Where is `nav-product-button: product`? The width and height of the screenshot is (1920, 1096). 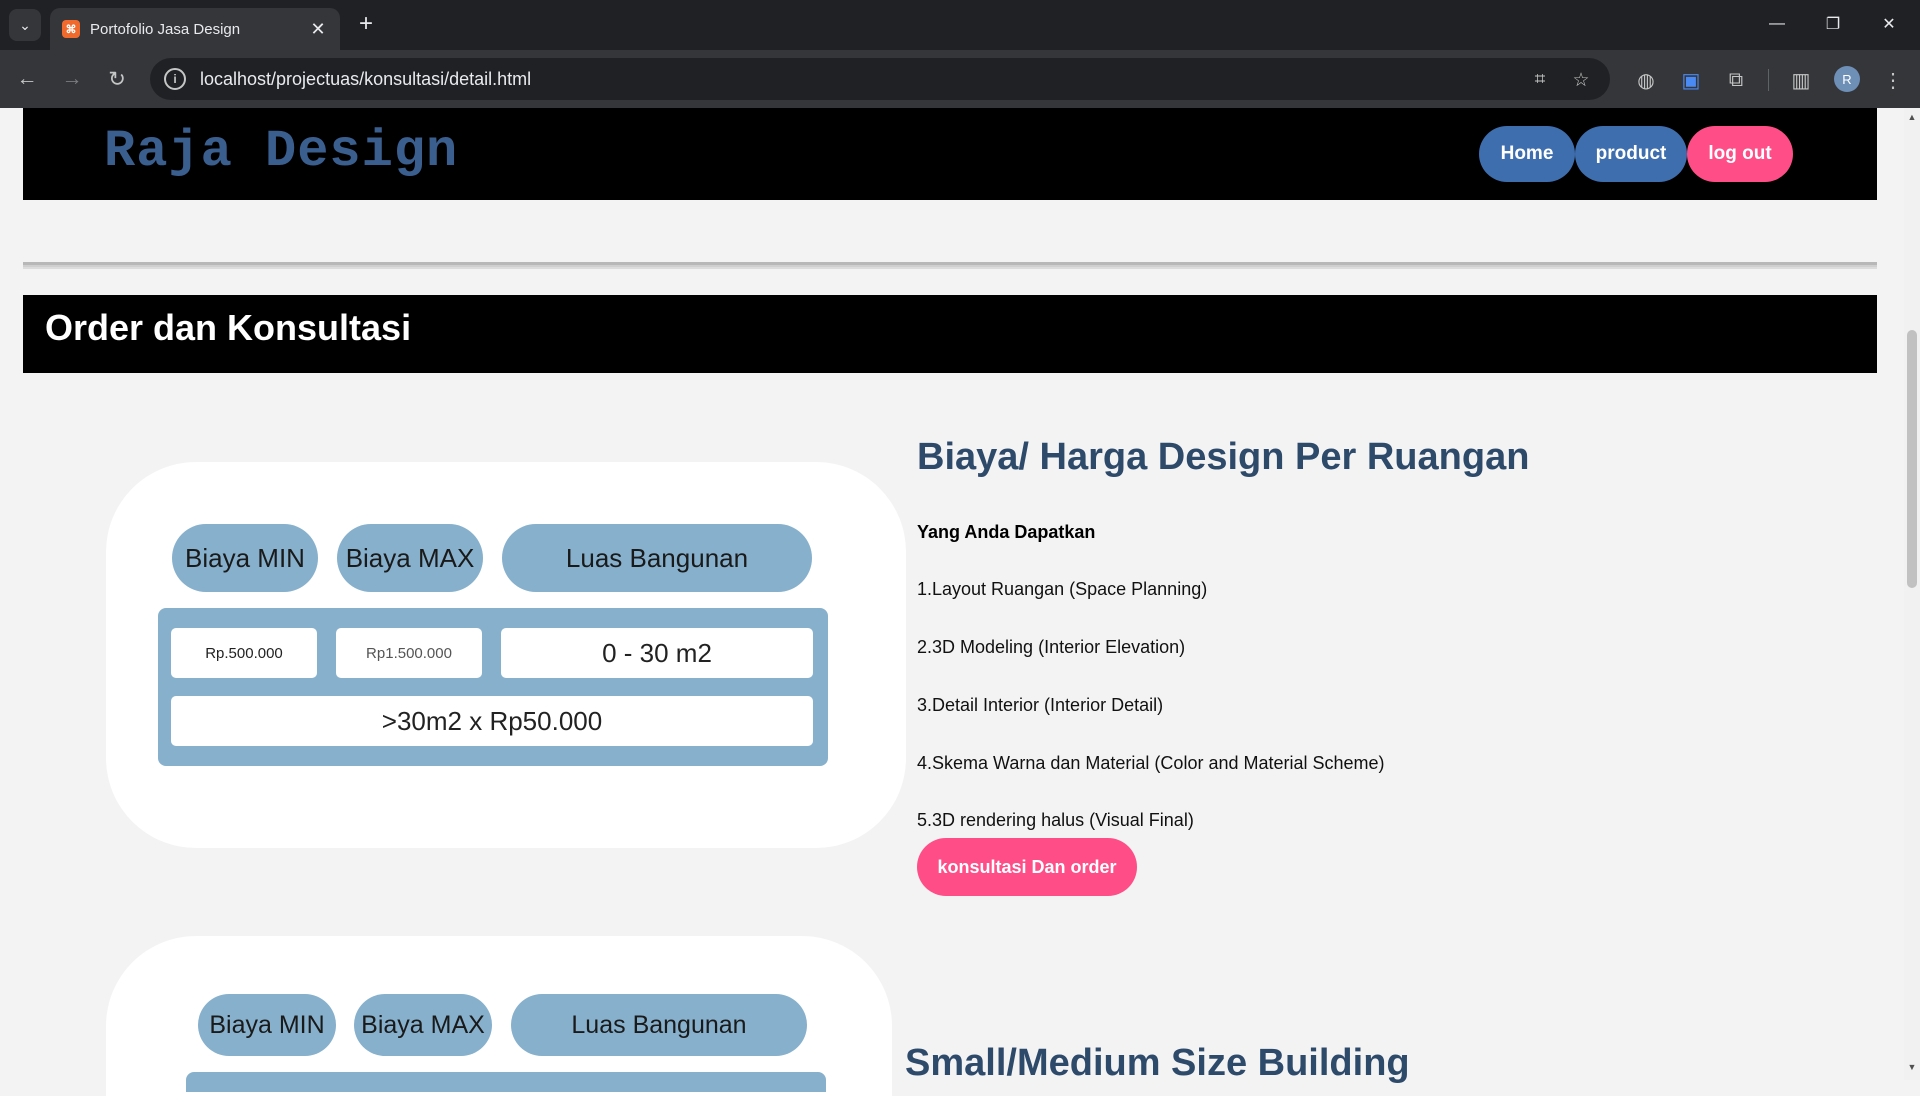 nav-product-button: product is located at coordinates (1631, 154).